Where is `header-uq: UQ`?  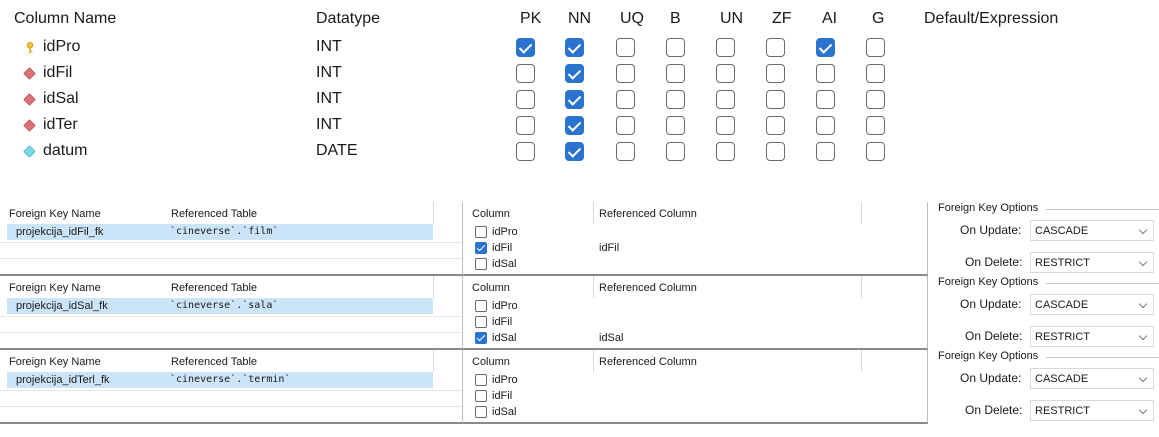 header-uq: UQ is located at coordinates (632, 19).